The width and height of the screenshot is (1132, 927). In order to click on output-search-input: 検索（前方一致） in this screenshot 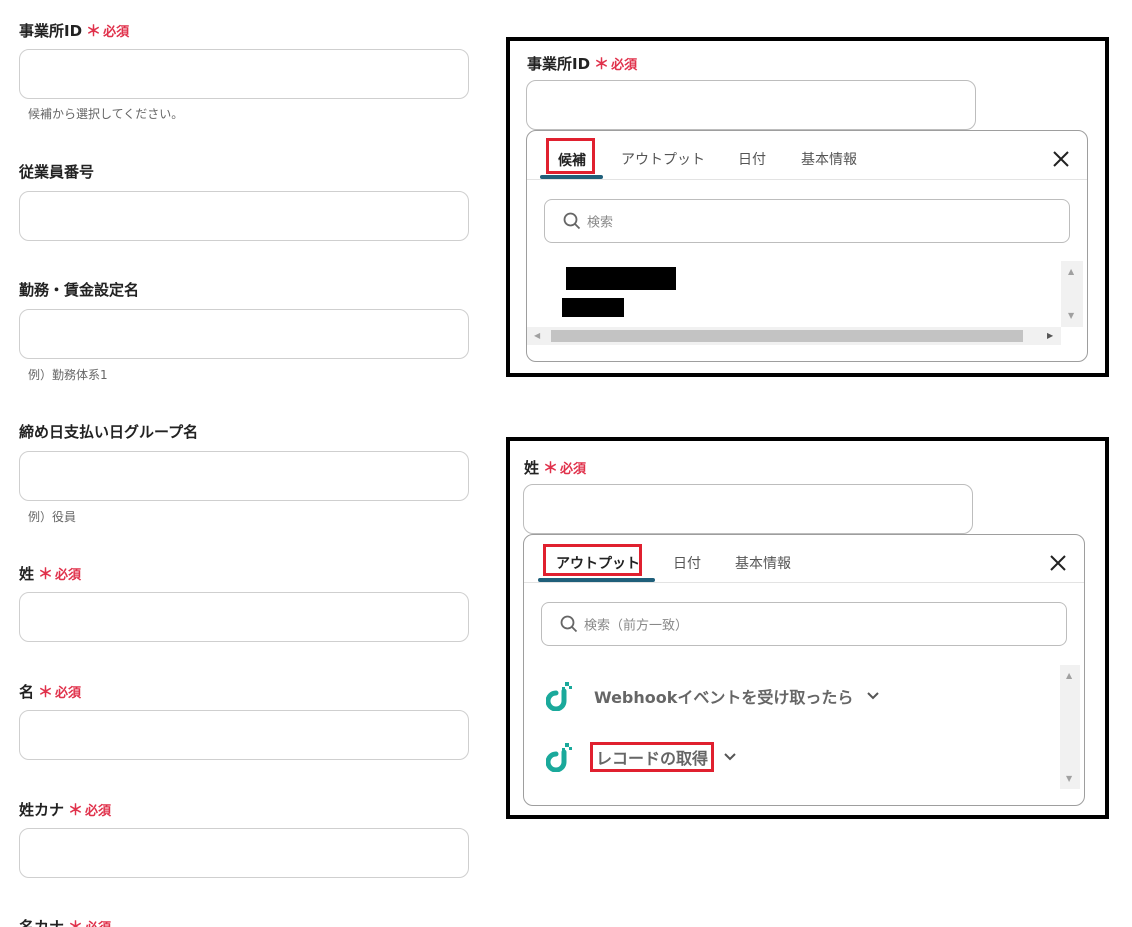, I will do `click(804, 624)`.